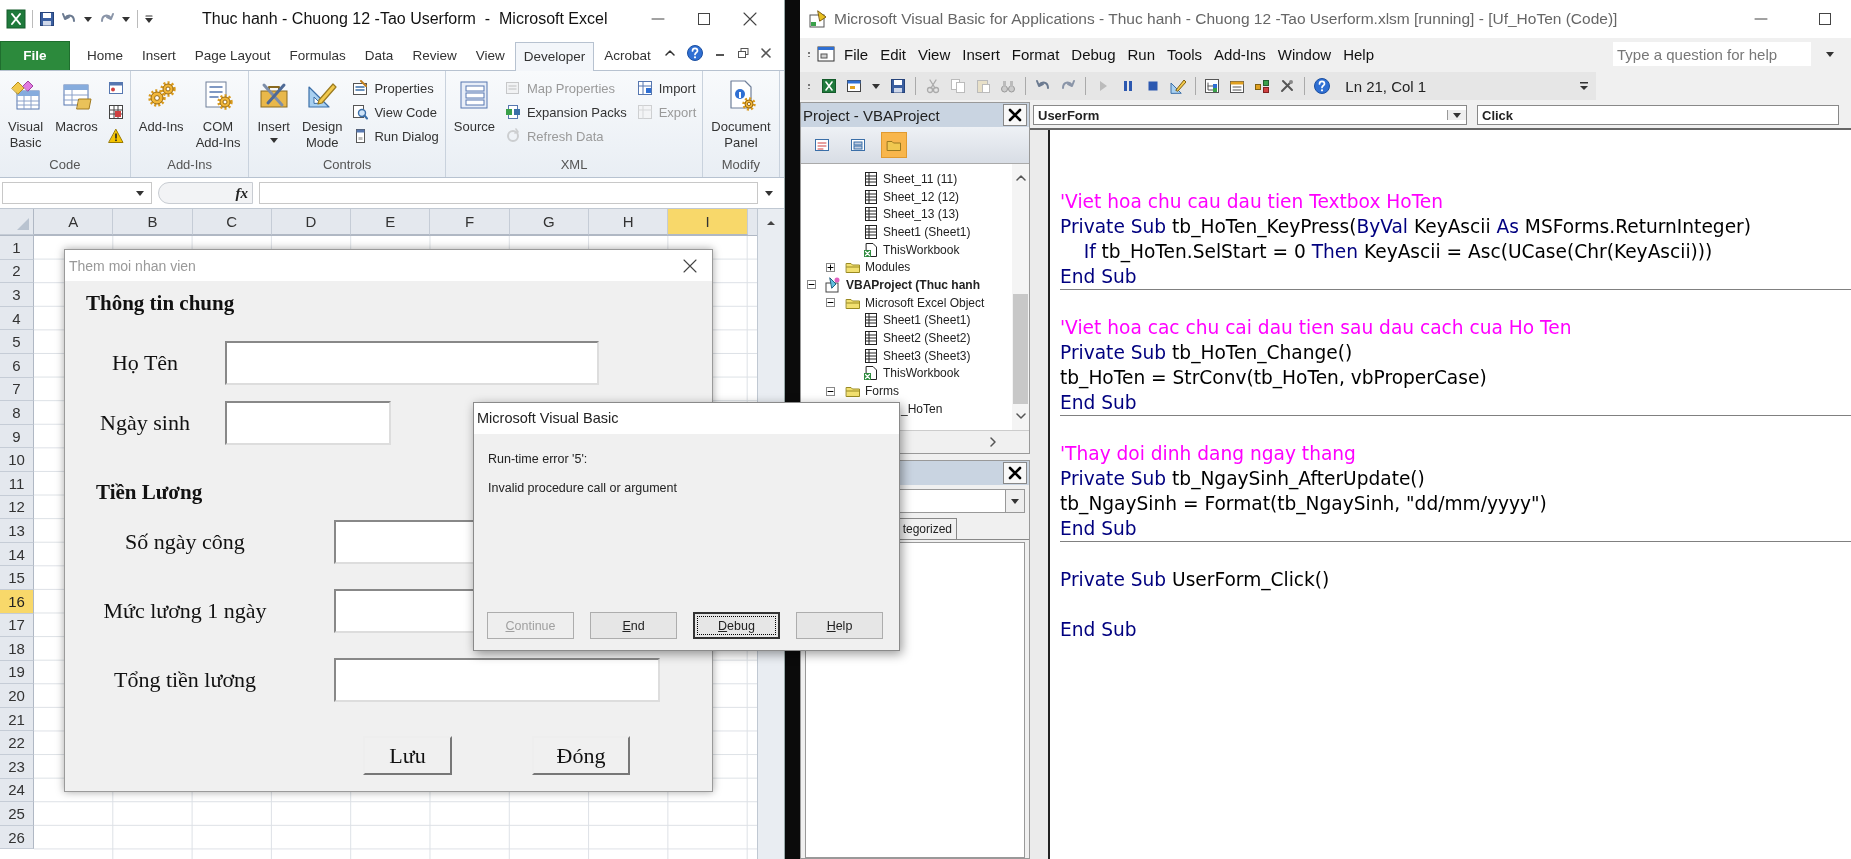 The height and width of the screenshot is (859, 1851). What do you see at coordinates (829, 86) in the screenshot?
I see `spreadsheet-icon` at bounding box center [829, 86].